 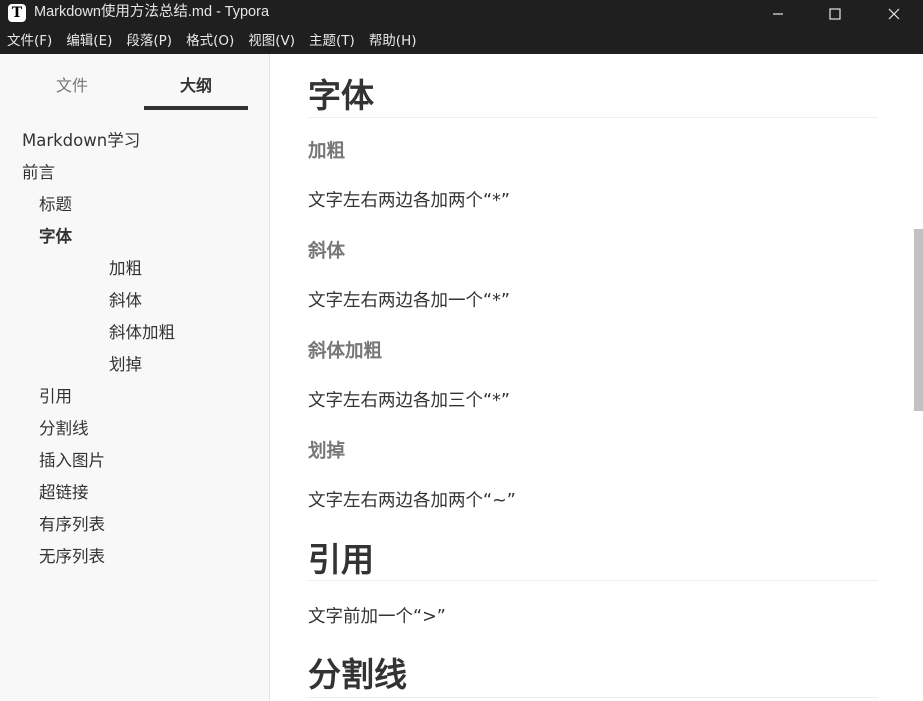 I want to click on active-tab-indicator, so click(x=196, y=108).